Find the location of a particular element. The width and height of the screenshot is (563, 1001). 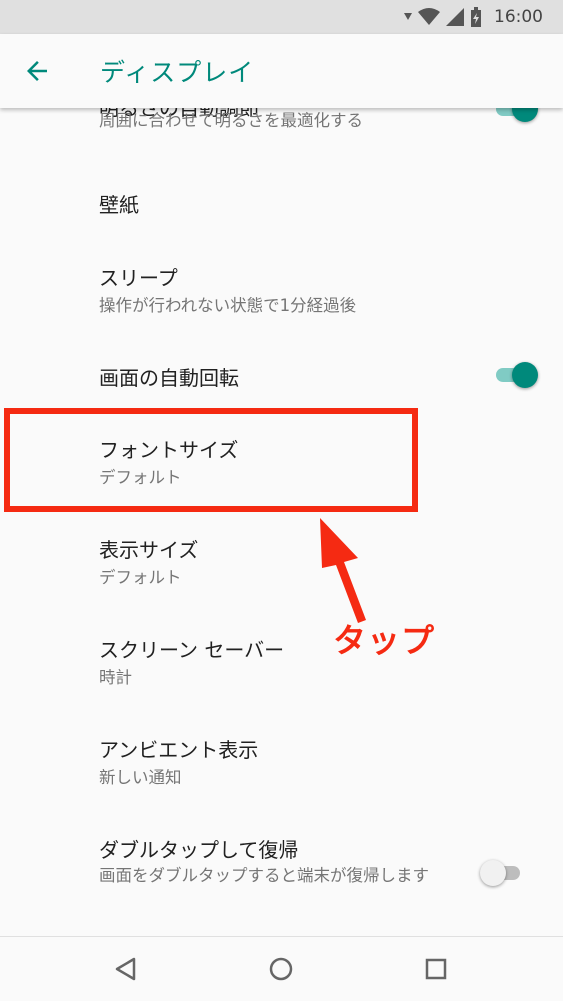

setting-title: アンビエント表示 is located at coordinates (179, 750).